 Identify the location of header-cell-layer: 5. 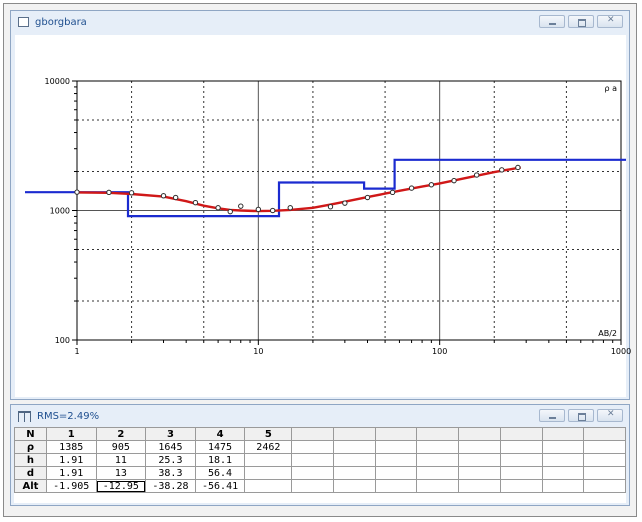
(268, 434).